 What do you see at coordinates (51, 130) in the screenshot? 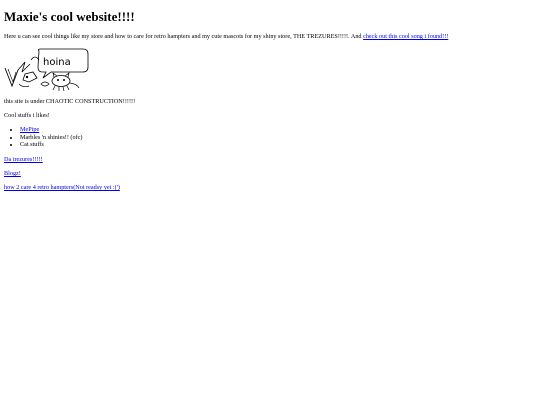
I see `likes-item-mepipe: MePipe` at bounding box center [51, 130].